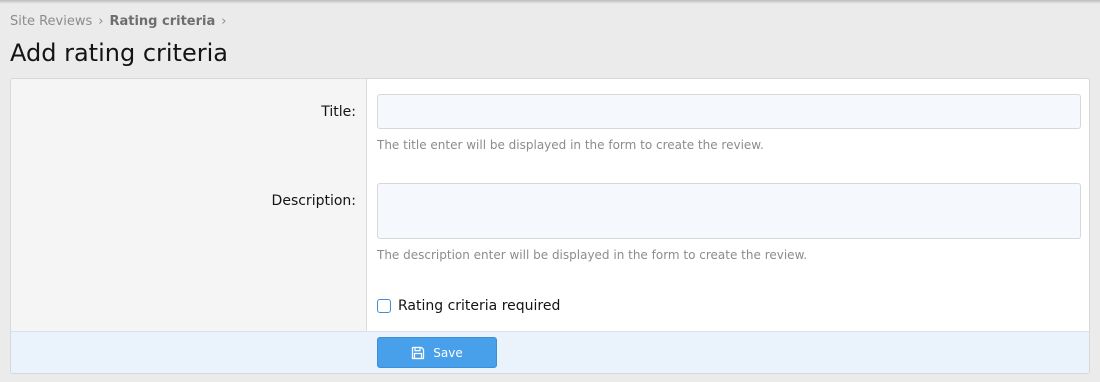  What do you see at coordinates (448, 352) in the screenshot?
I see `save-button-label: Save` at bounding box center [448, 352].